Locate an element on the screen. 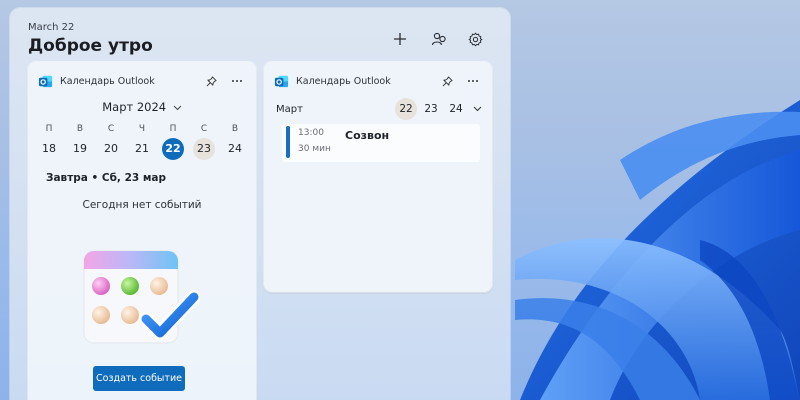 This screenshot has width=800, height=400. gear-icon is located at coordinates (475, 39).